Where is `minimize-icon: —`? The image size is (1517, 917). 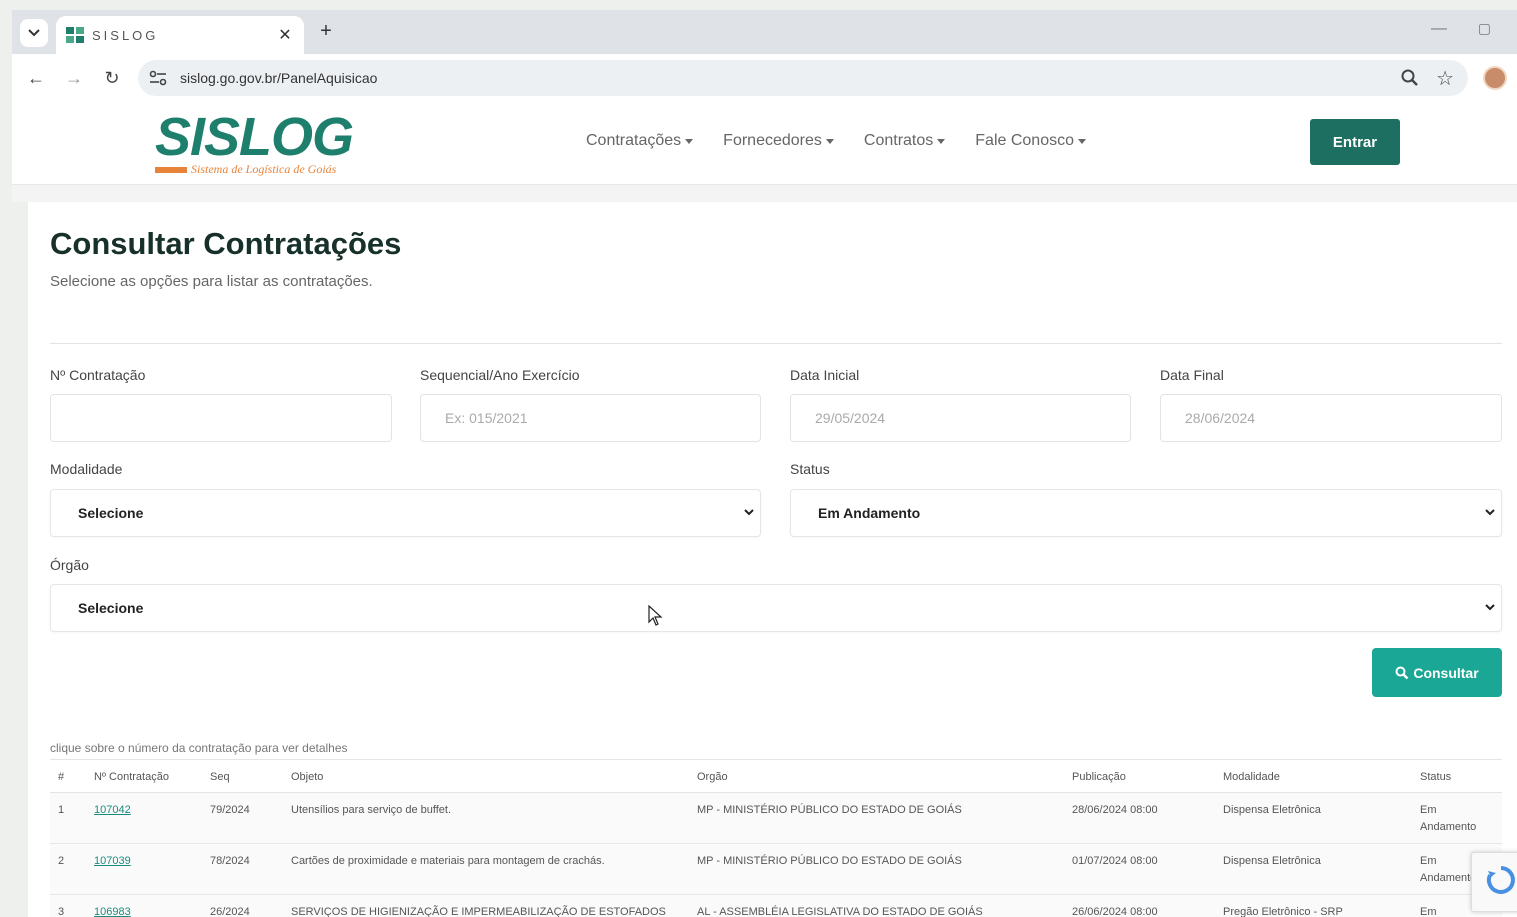
minimize-icon: — is located at coordinates (1439, 29).